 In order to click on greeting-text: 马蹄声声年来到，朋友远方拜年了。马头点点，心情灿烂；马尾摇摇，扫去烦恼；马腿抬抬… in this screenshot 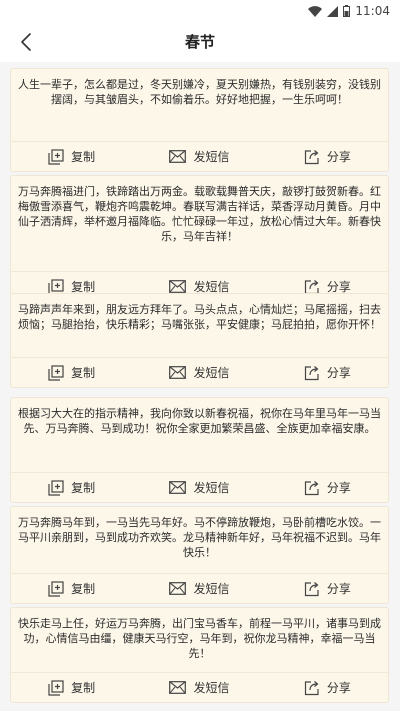, I will do `click(199, 317)`.